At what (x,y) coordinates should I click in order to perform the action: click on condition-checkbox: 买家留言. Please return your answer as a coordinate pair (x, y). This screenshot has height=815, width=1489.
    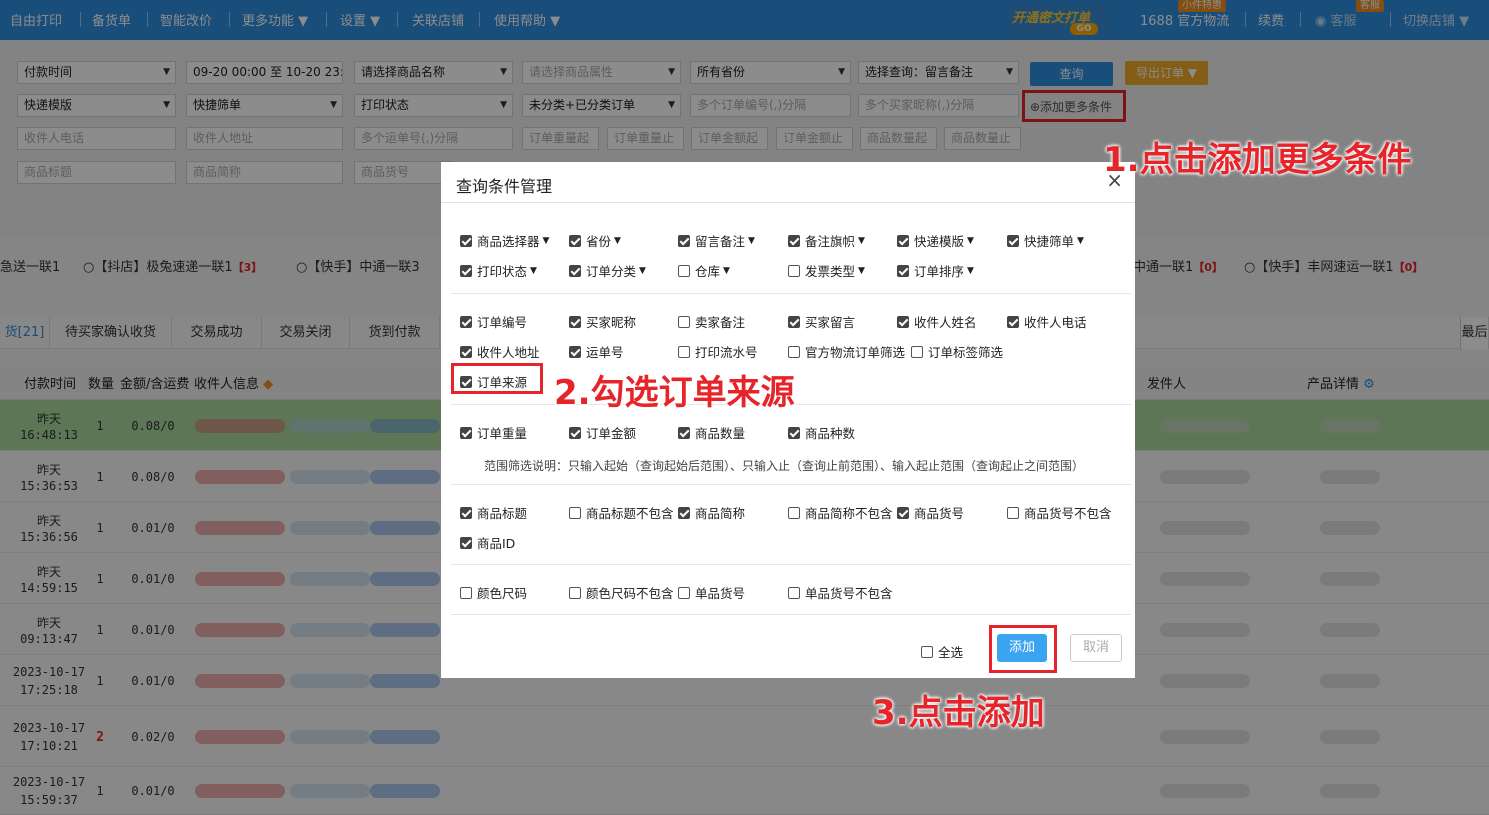
    Looking at the image, I should click on (821, 321).